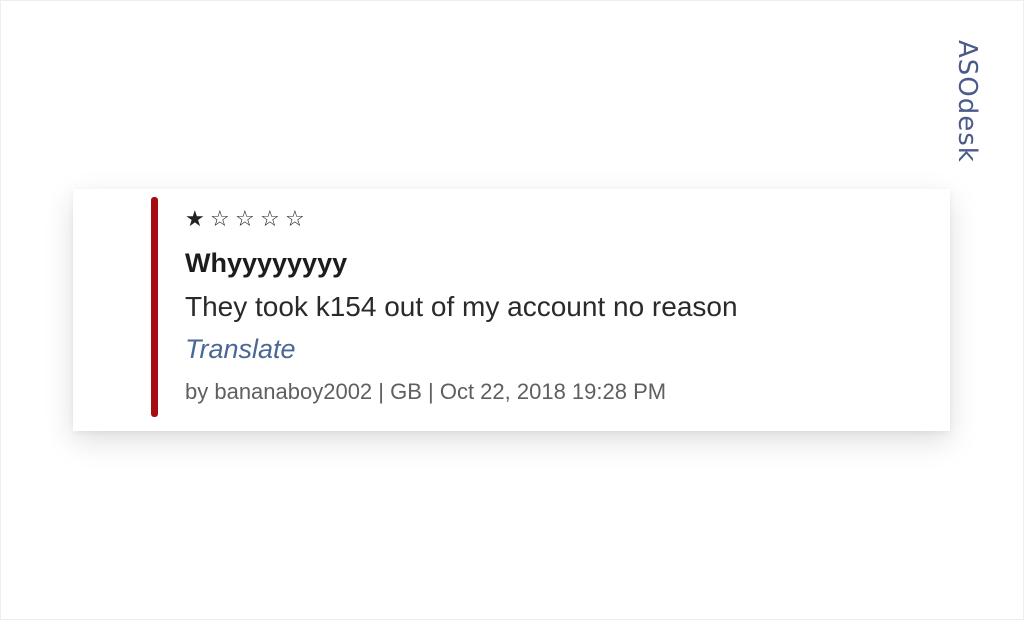 The width and height of the screenshot is (1024, 620). What do you see at coordinates (555, 220) in the screenshot?
I see `star-rating: ★ ☆ ☆ ☆ ☆` at bounding box center [555, 220].